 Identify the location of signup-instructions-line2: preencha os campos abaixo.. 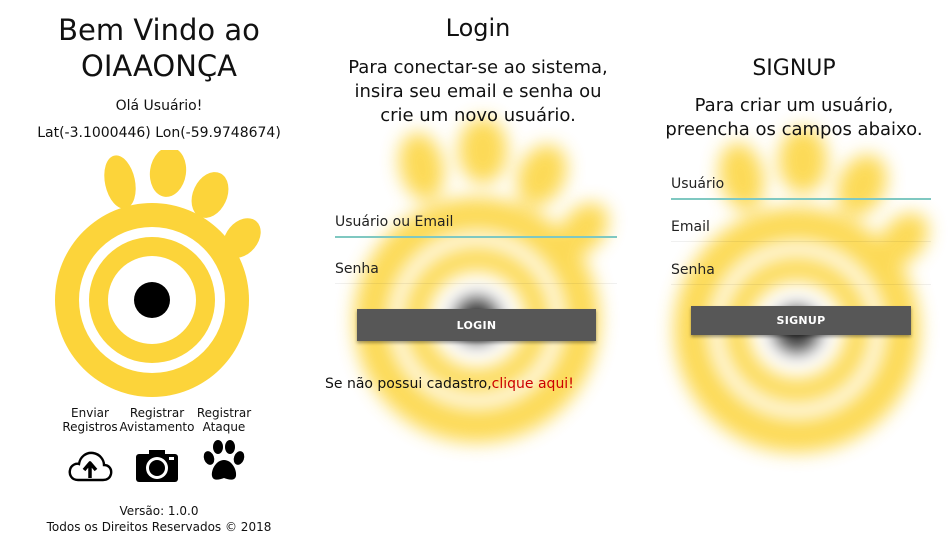
(794, 129).